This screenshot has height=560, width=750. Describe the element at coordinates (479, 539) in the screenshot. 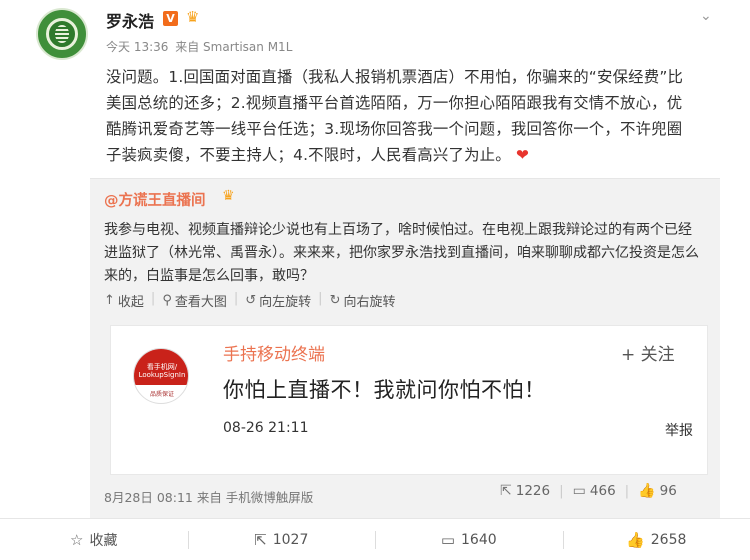

I see `comment-total: 1640` at that location.